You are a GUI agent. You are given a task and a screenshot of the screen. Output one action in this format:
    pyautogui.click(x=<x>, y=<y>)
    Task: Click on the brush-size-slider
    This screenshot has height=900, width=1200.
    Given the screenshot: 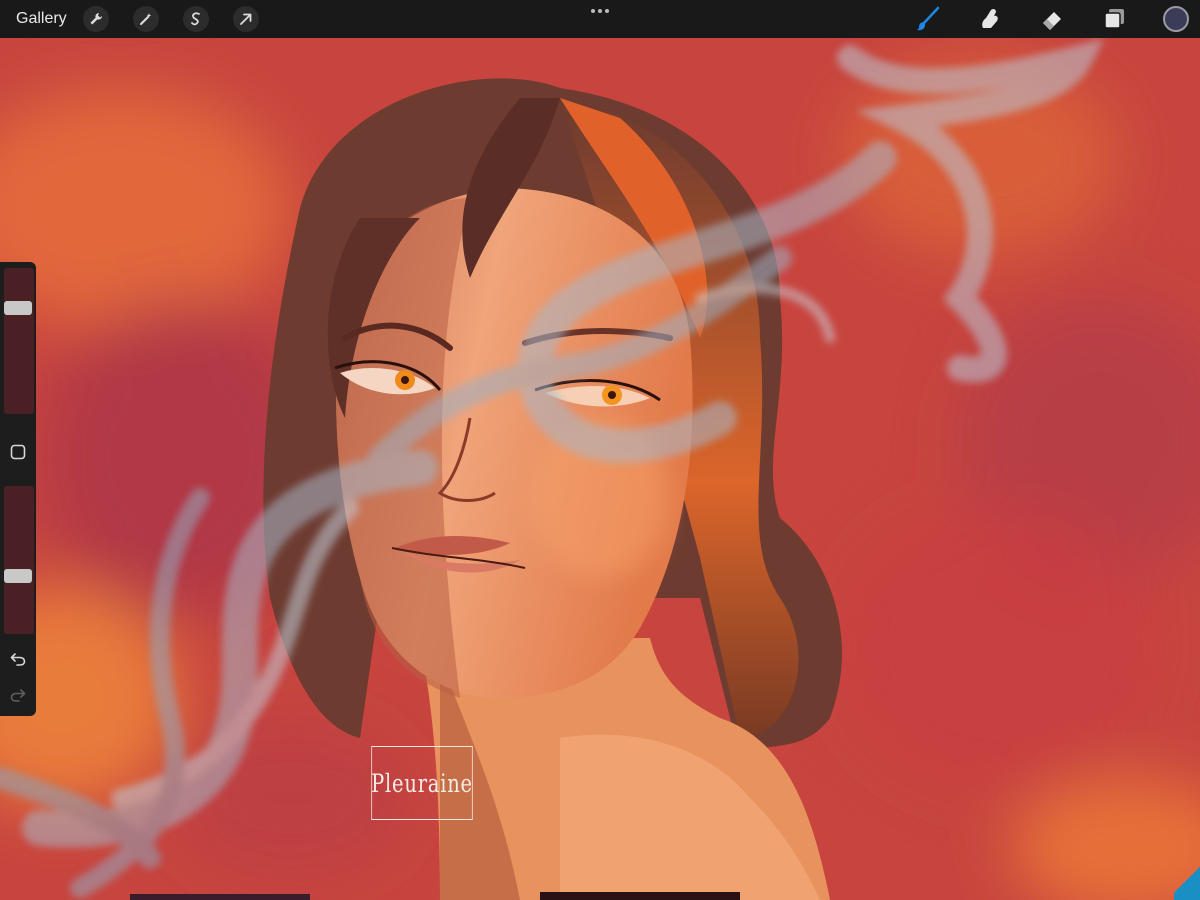 What is the action you would take?
    pyautogui.click(x=19, y=341)
    